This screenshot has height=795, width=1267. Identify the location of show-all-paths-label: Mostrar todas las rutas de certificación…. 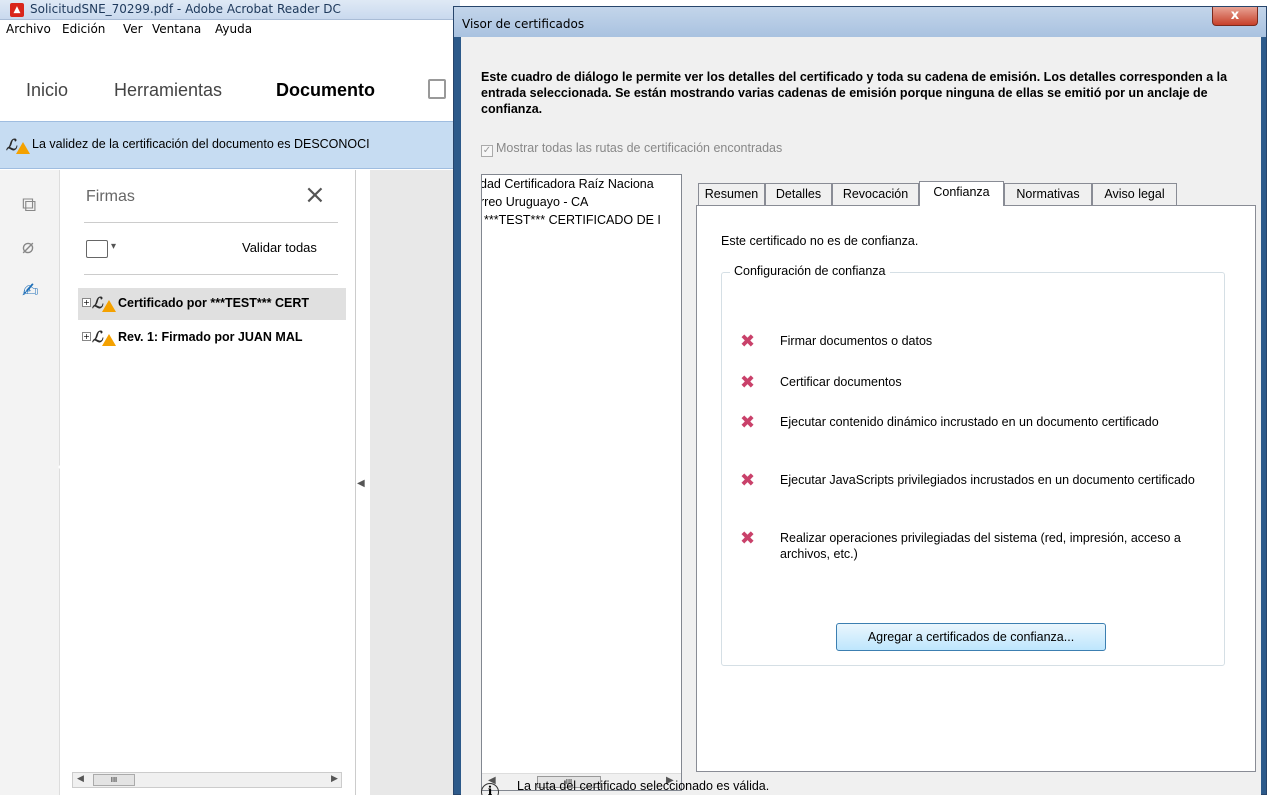
(639, 148).